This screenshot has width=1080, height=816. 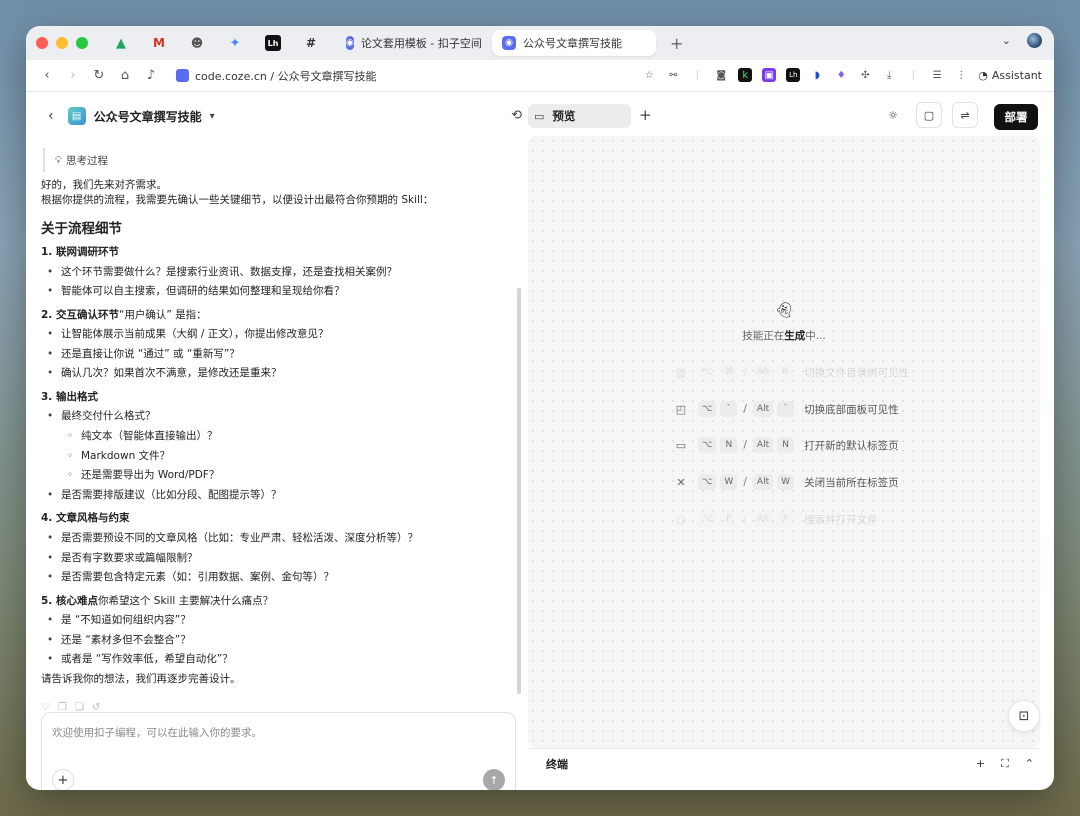 I want to click on chat-scrollbar, so click(x=519, y=491).